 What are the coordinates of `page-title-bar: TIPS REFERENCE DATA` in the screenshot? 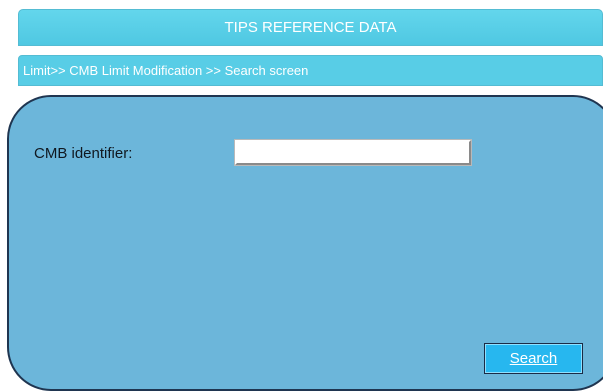 It's located at (310, 27).